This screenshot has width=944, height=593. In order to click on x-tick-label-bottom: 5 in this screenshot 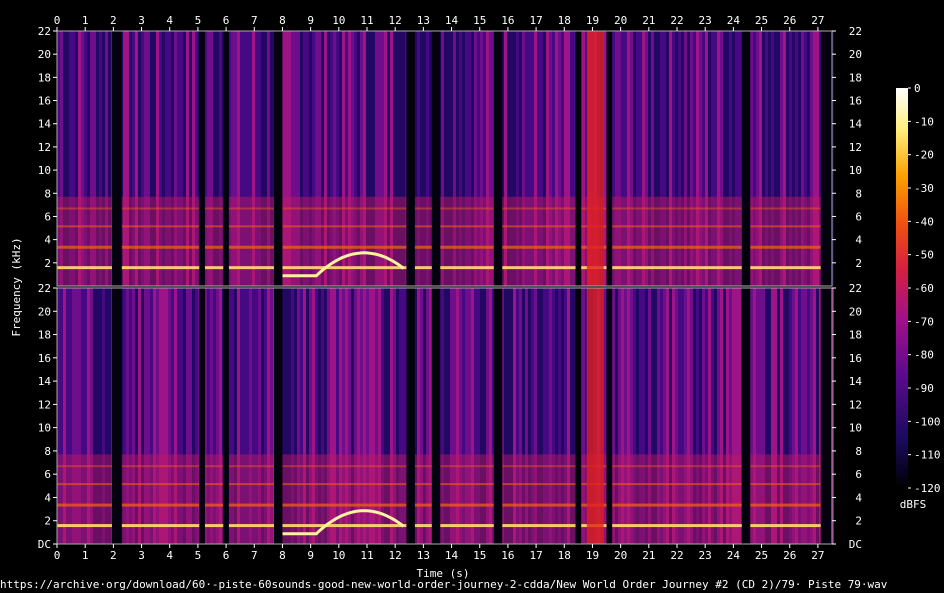, I will do `click(198, 555)`.